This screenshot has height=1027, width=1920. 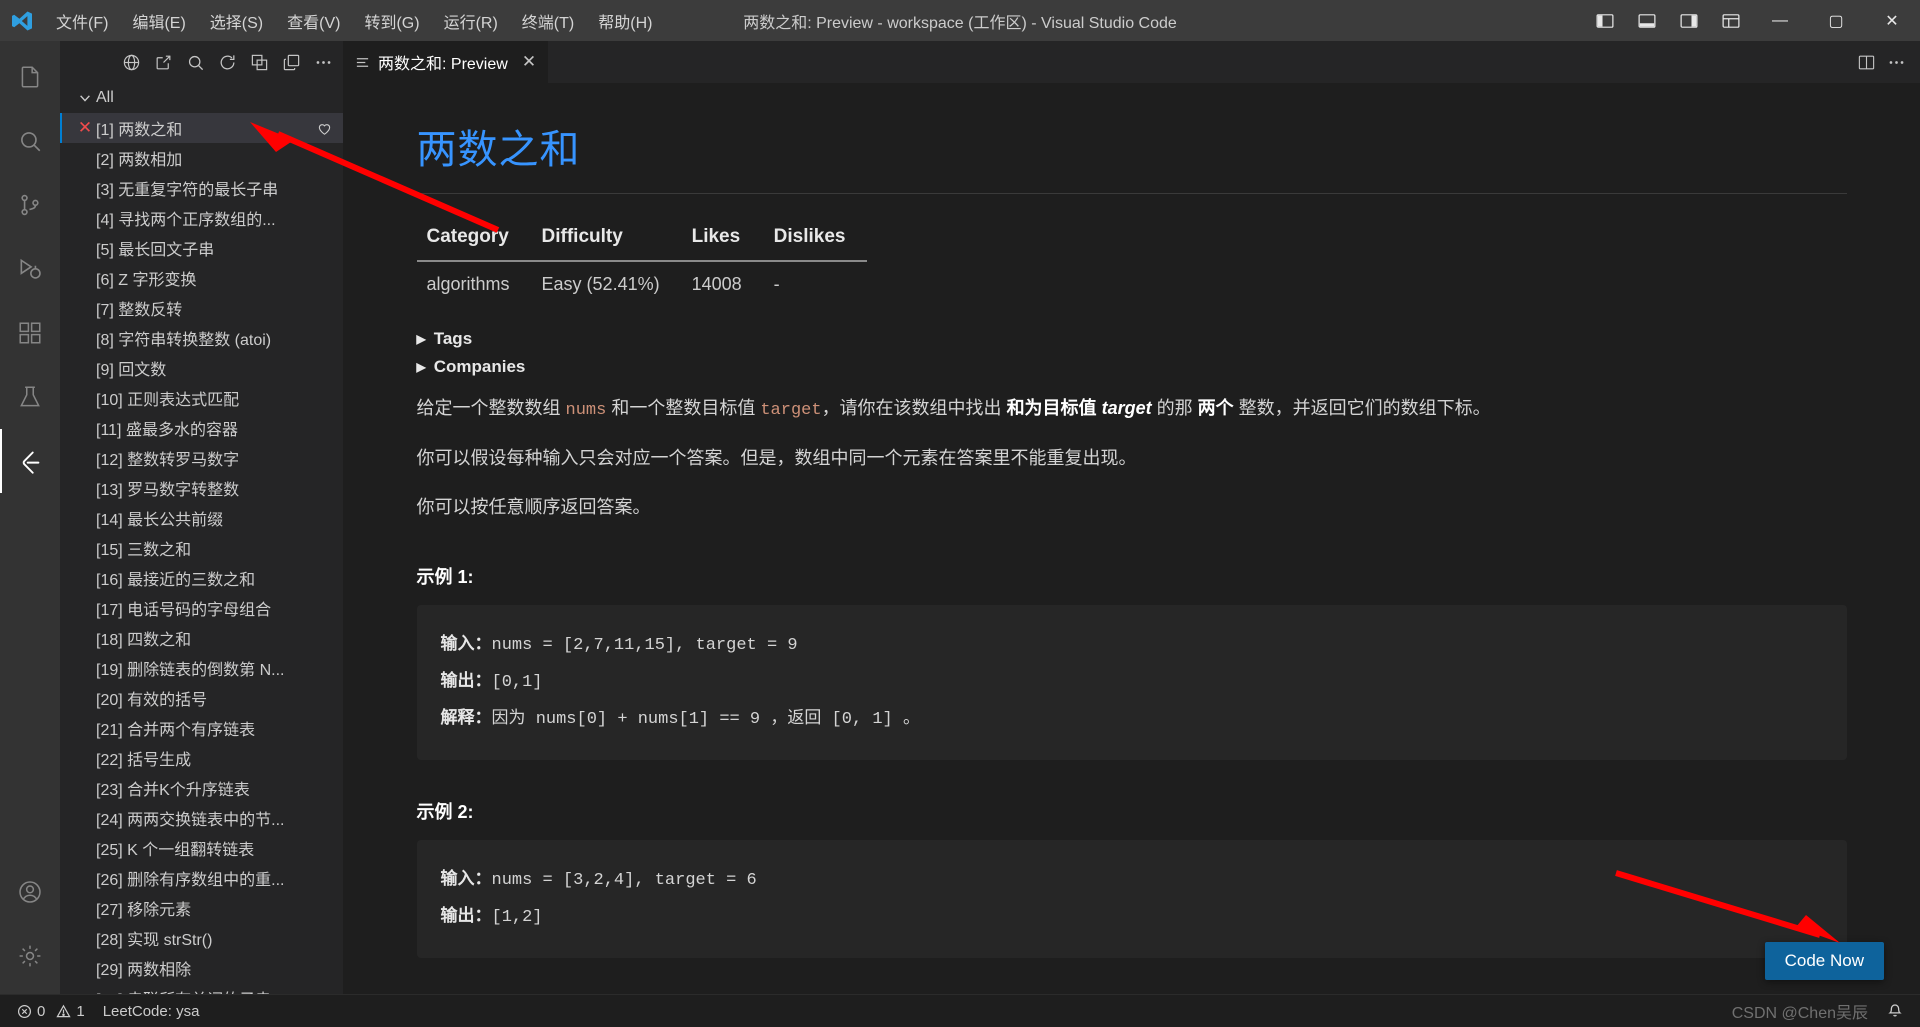 I want to click on copy-icon, so click(x=291, y=62).